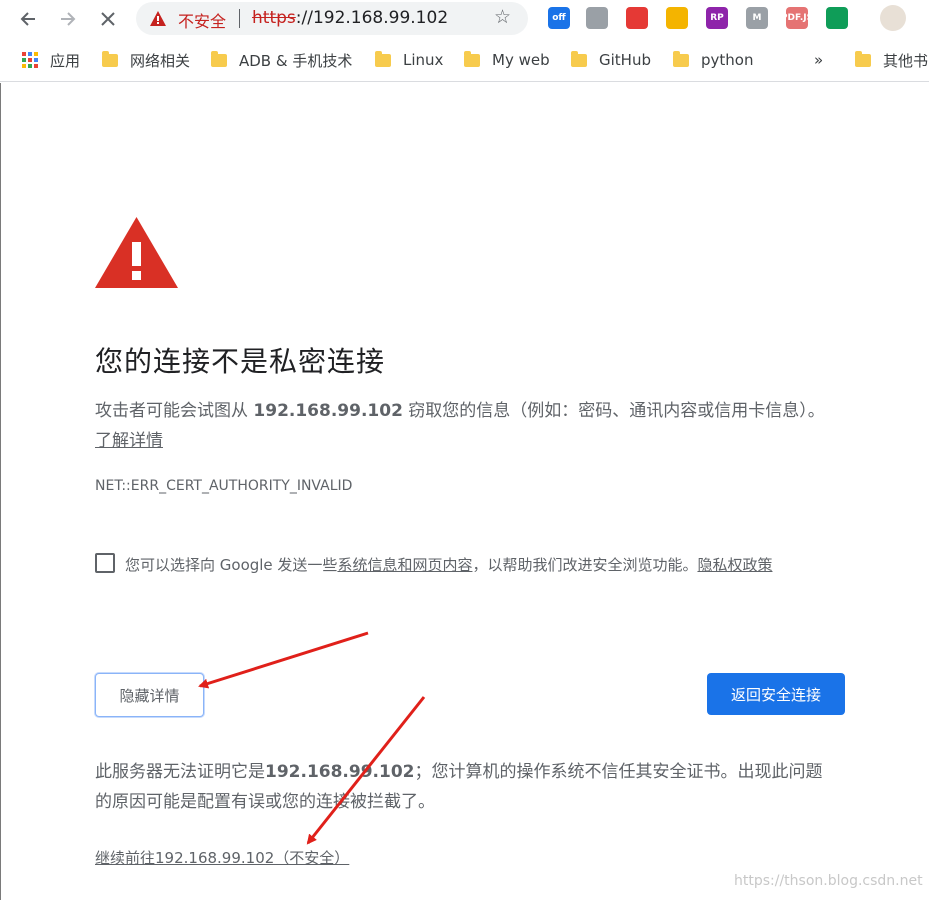  I want to click on learn-more-link: 了解详情, so click(129, 441).